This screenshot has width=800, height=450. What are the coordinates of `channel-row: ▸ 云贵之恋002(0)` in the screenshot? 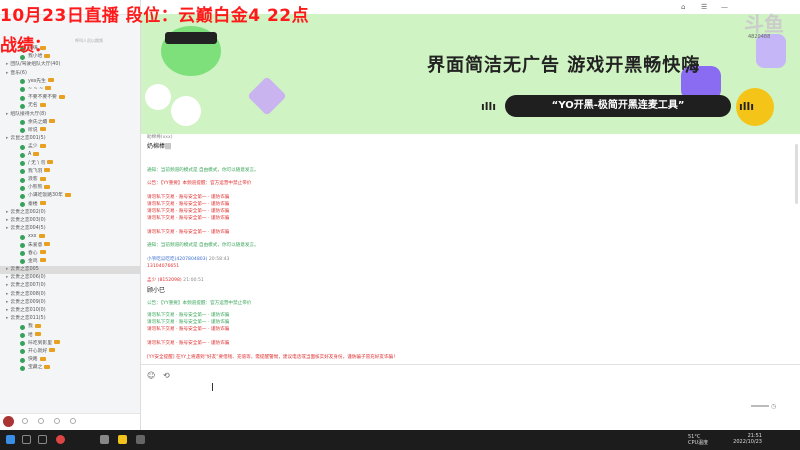 It's located at (70, 213).